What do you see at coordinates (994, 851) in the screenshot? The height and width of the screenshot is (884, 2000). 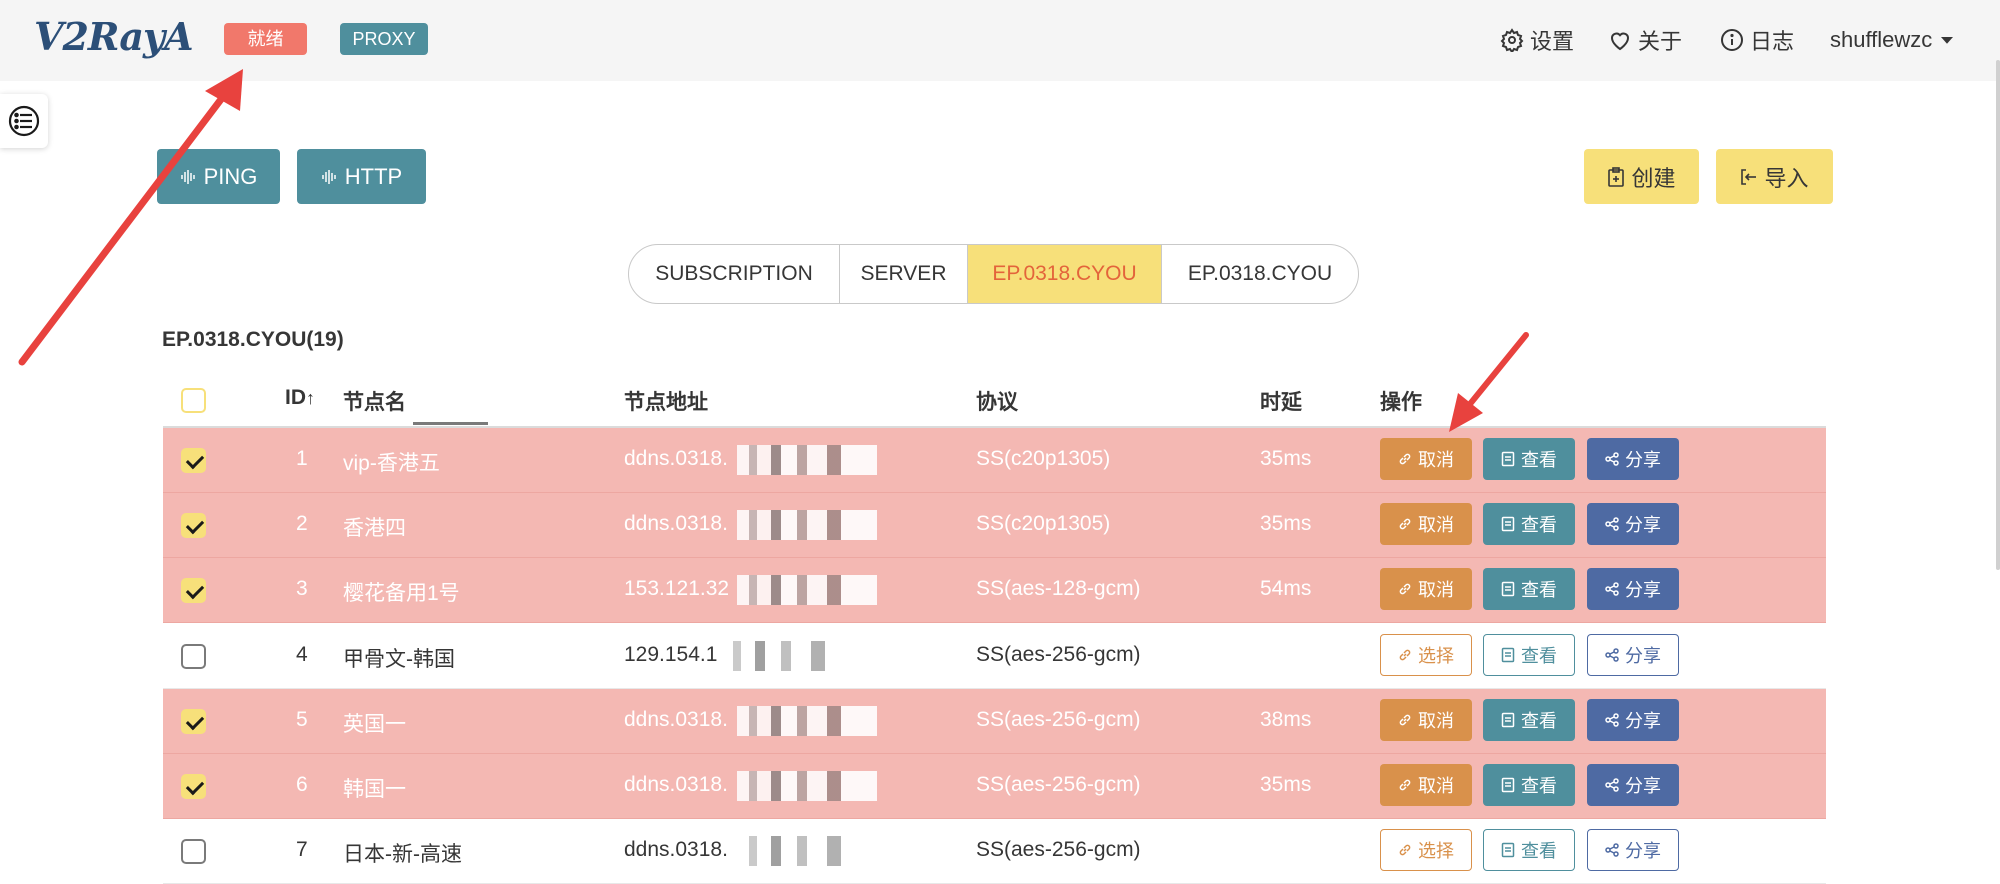 I see `table-row: 7 日本-新-高速 ddns.0318. SS(aes-256-gcm) 选择 查看 分享` at bounding box center [994, 851].